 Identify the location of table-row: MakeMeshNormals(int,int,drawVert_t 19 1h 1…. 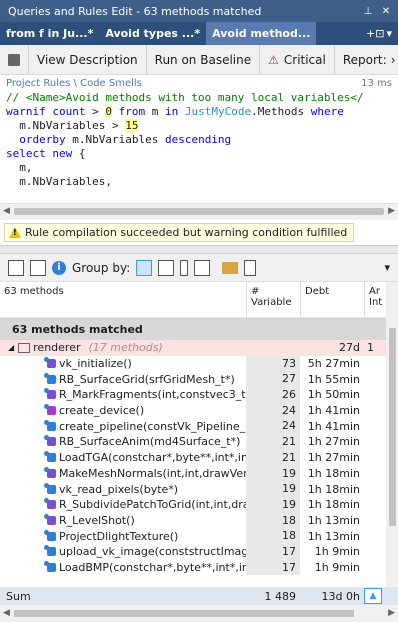
(193, 473).